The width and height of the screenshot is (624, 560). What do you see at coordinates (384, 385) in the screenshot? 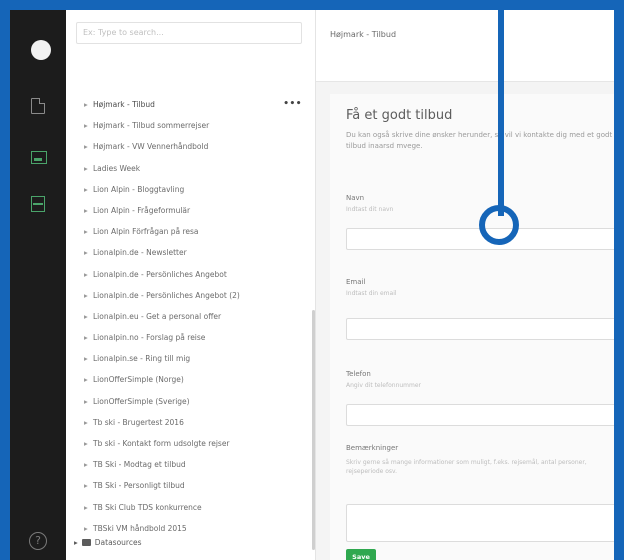
I see `phone-hint: Angiv dit telefonnummer` at bounding box center [384, 385].